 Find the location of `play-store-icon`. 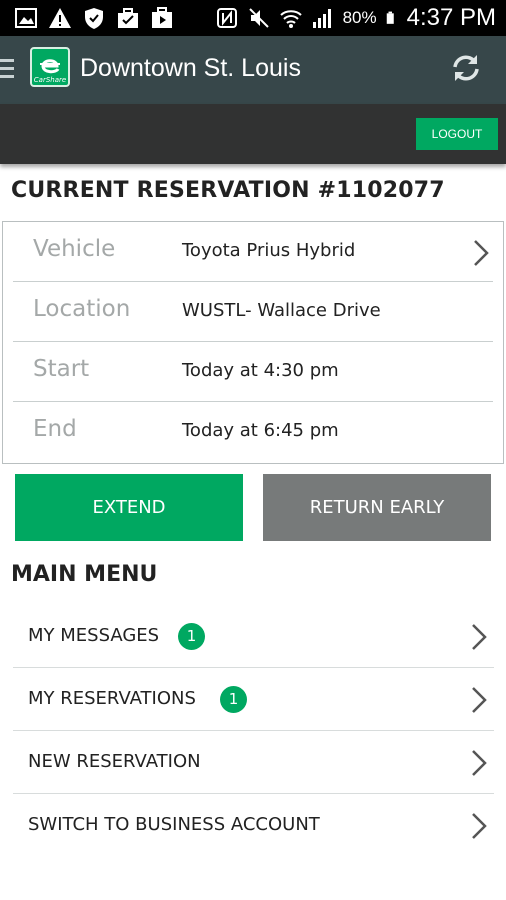

play-store-icon is located at coordinates (162, 17).